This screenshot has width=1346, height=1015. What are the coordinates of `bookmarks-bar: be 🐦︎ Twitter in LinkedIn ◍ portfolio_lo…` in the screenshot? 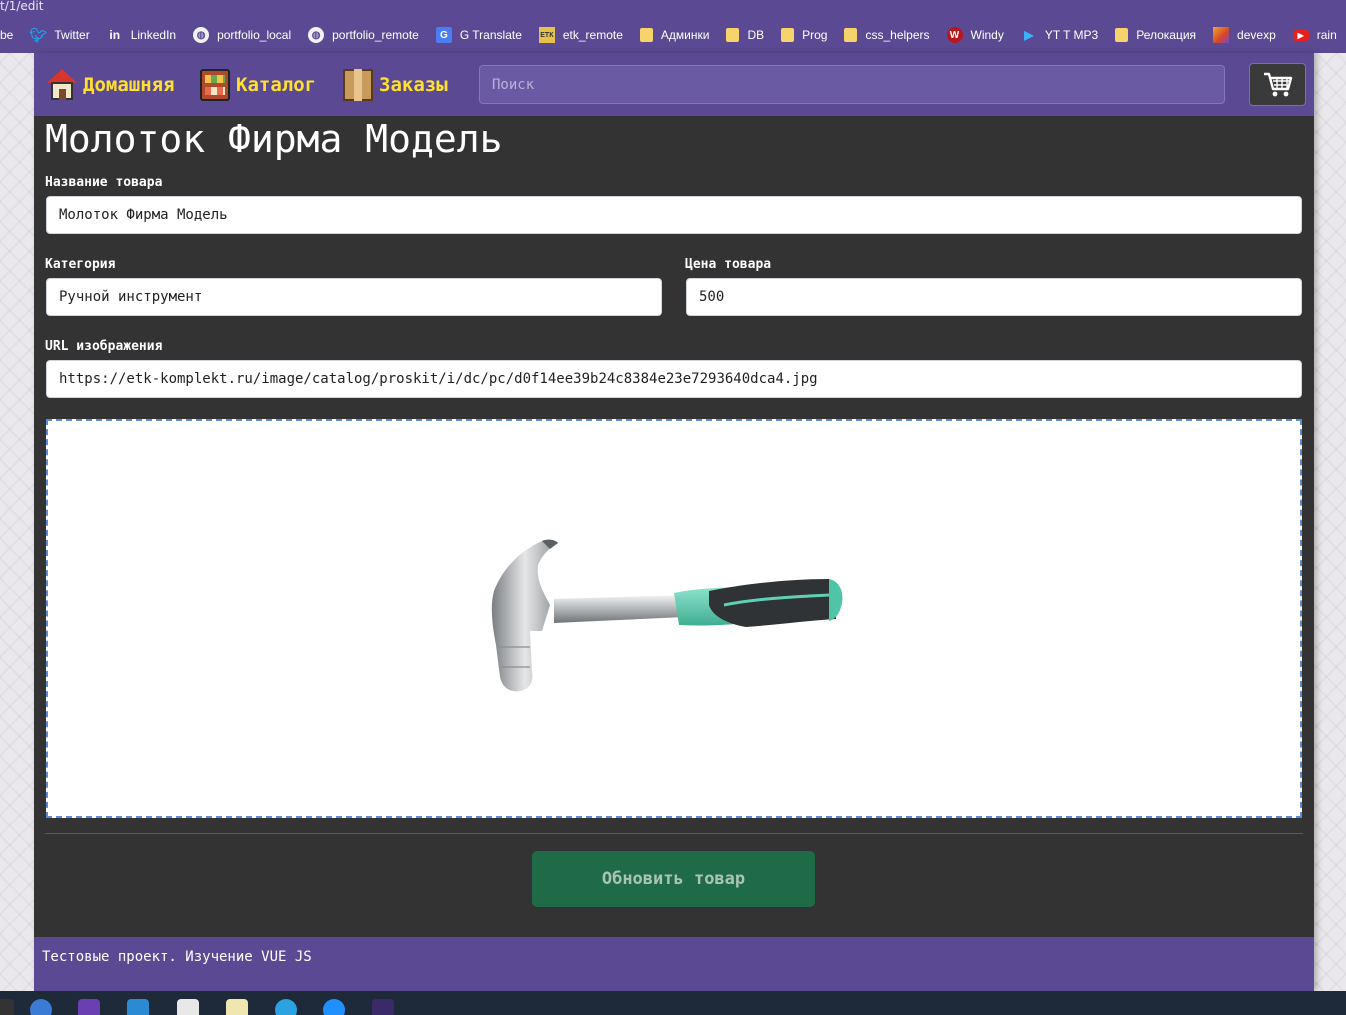 It's located at (673, 35).